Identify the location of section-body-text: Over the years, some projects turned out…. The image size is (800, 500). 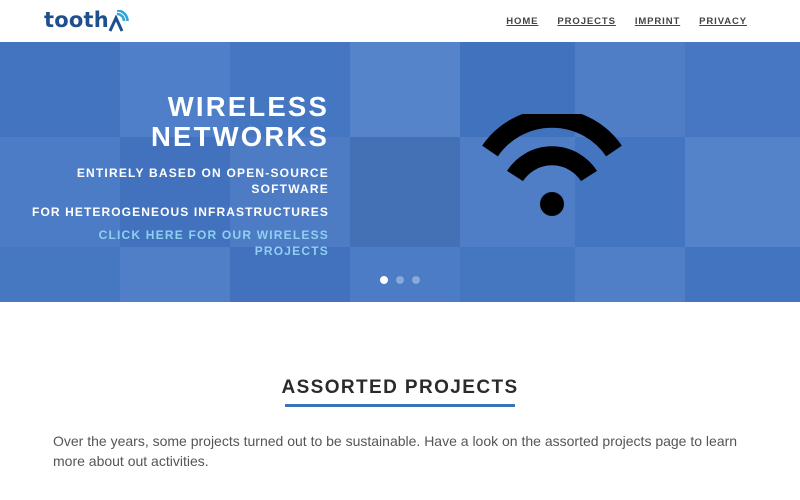
(395, 451).